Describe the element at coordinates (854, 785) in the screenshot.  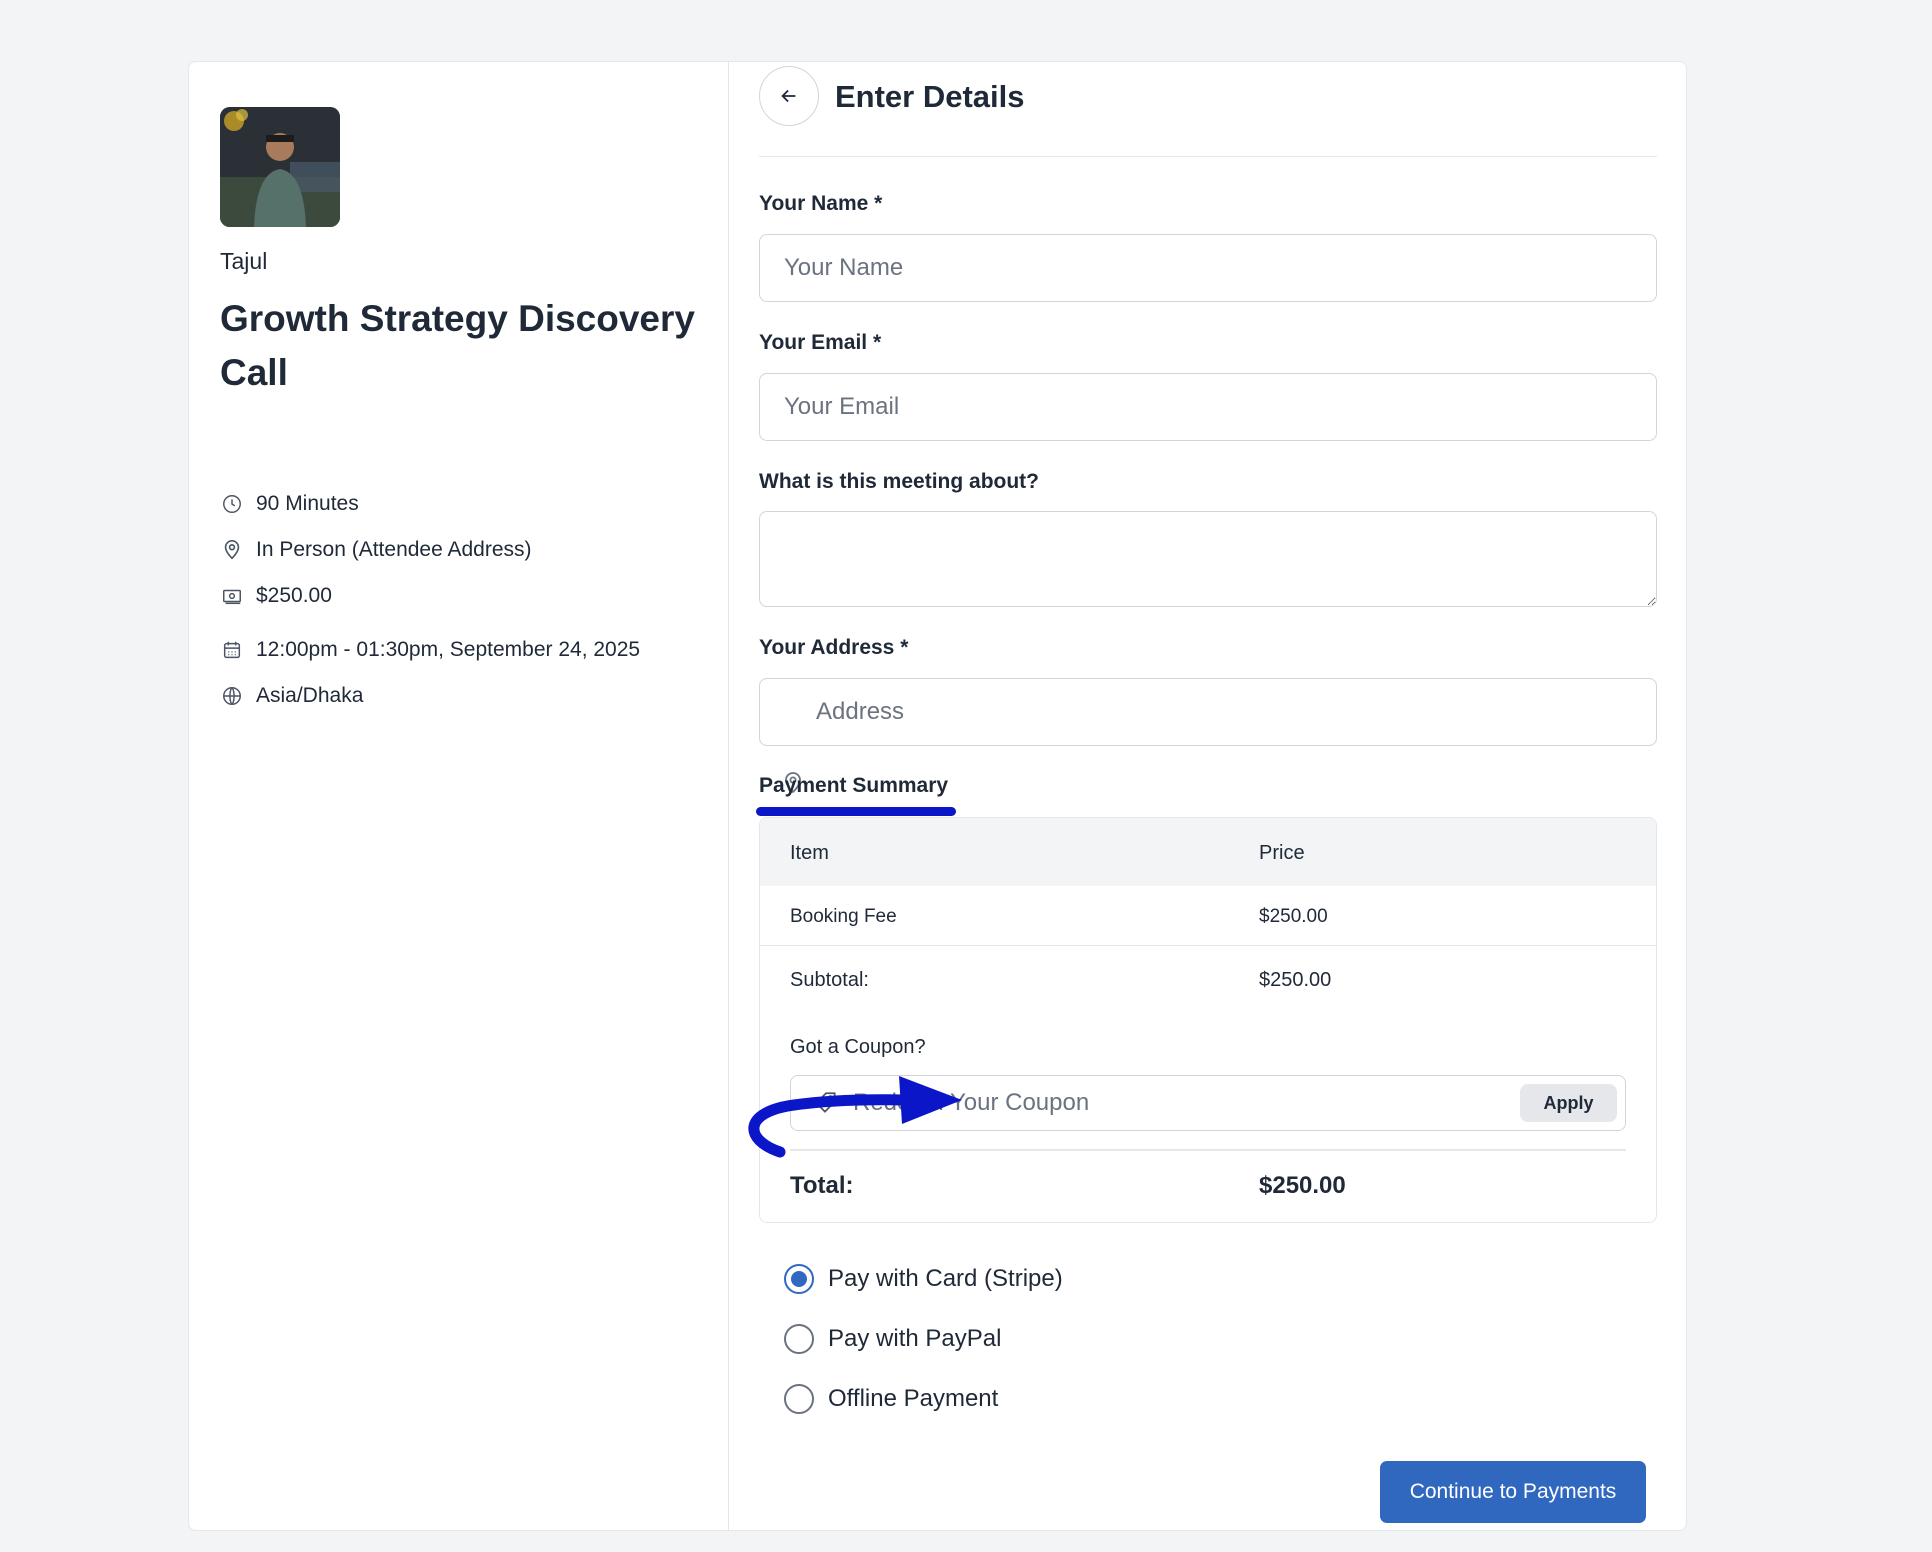
I see `payment-summary-heading: Payment Summary` at that location.